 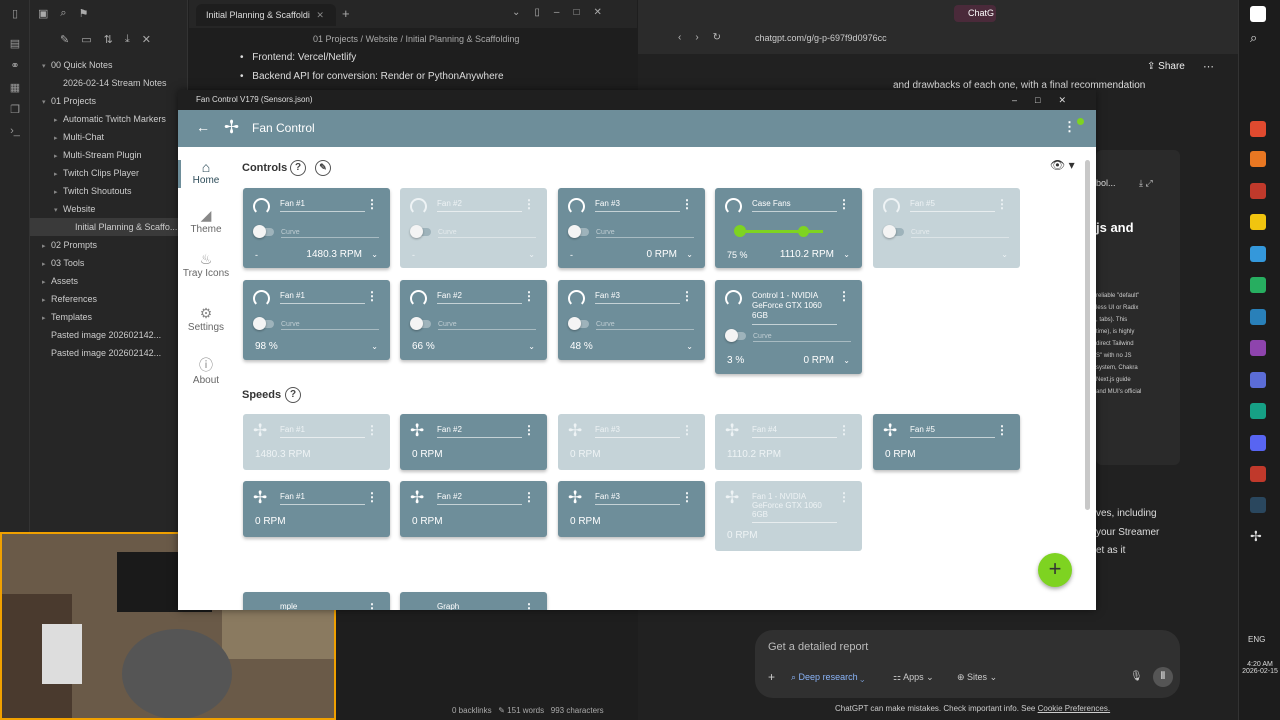 I want to click on graph-icon: ⚭, so click(x=15, y=65).